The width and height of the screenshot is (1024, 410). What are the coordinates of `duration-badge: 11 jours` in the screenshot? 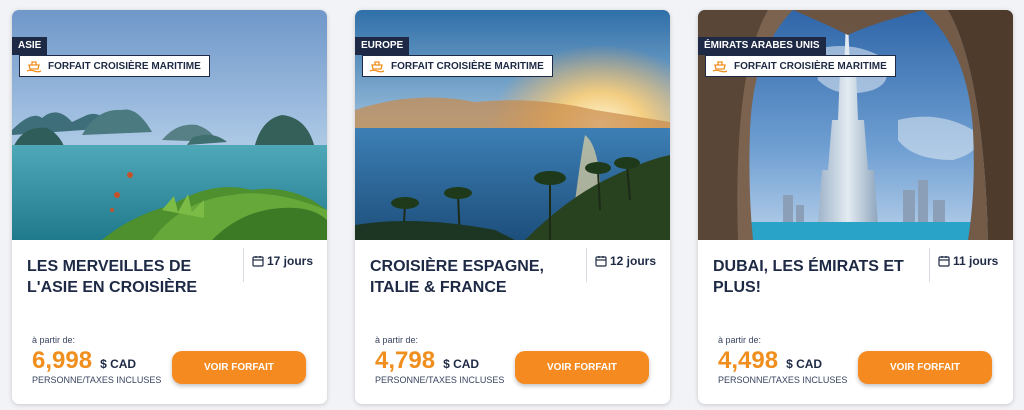 It's located at (963, 265).